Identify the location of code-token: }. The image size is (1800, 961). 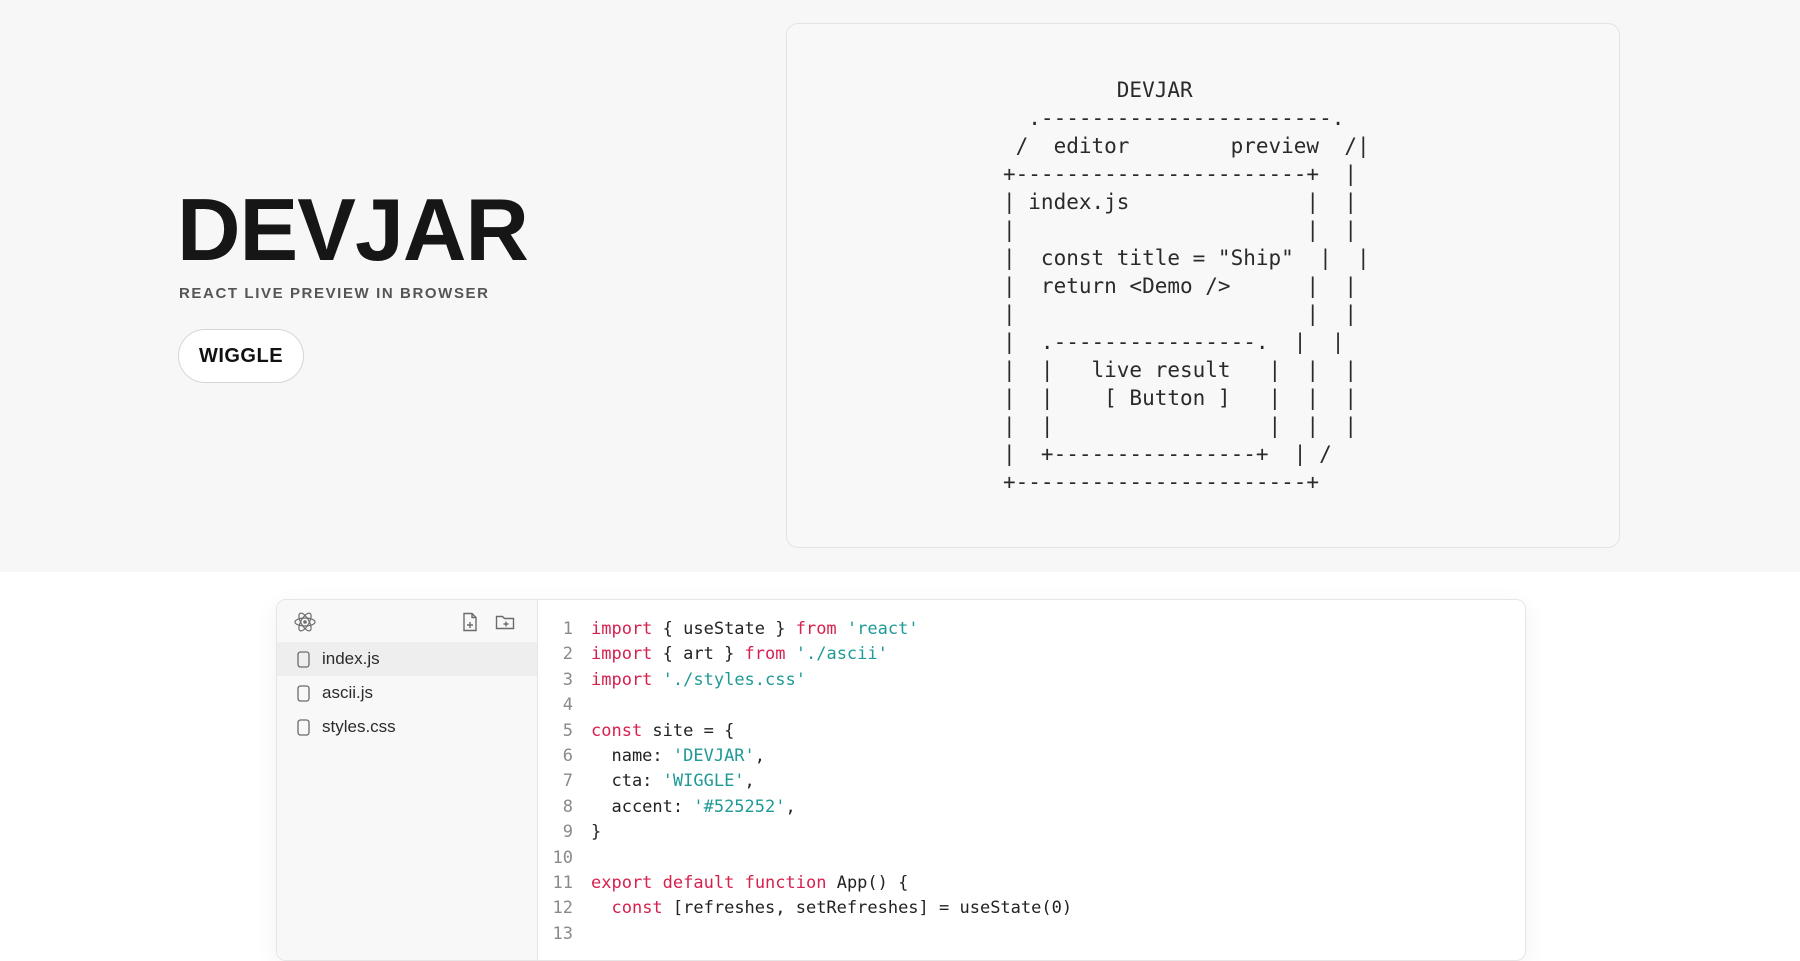
(596, 832).